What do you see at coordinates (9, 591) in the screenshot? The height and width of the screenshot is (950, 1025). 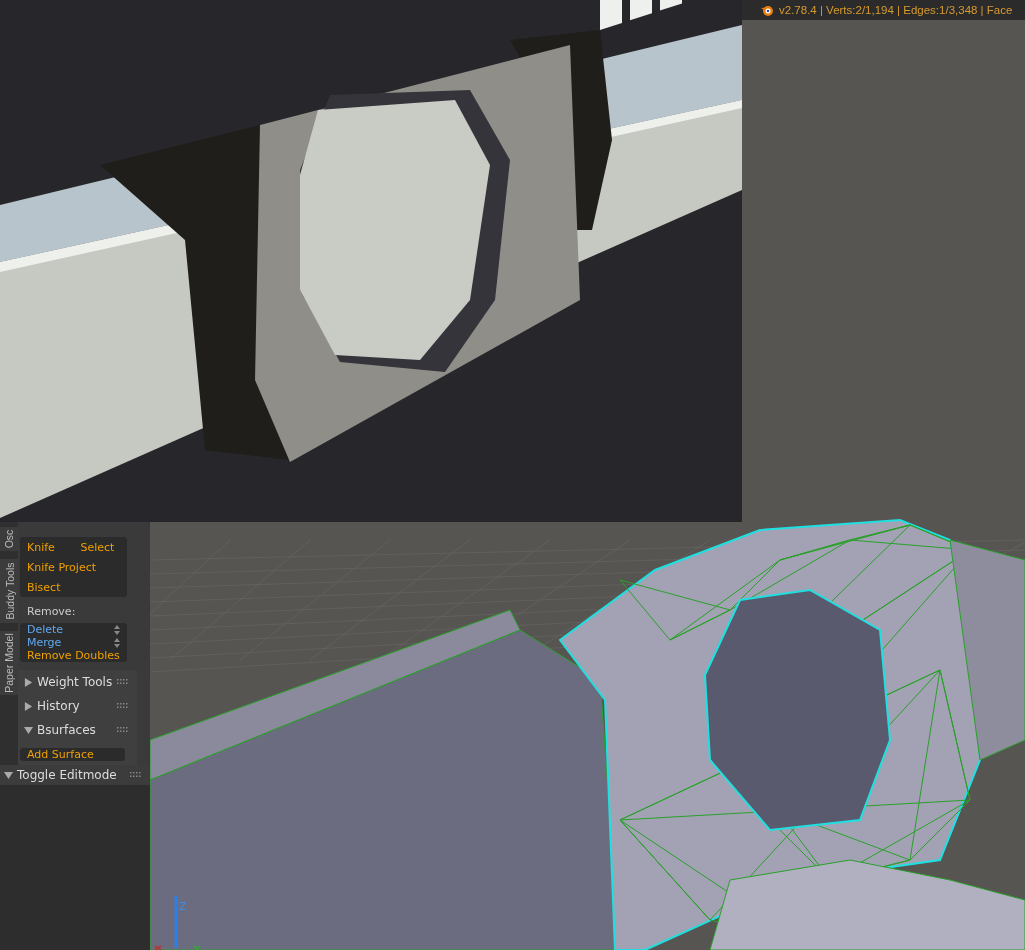 I see `shelf-tab: Buddy Tools` at bounding box center [9, 591].